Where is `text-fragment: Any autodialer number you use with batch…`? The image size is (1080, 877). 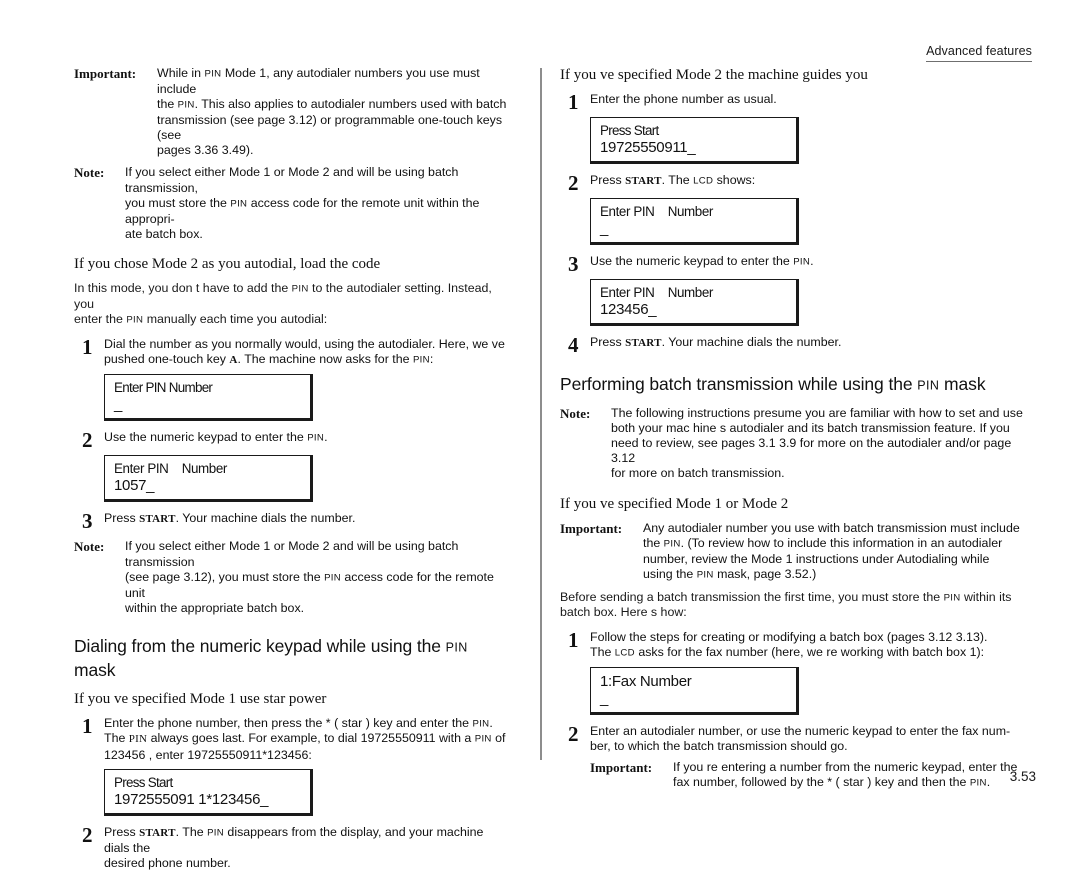
text-fragment: Any autodialer number you use with batch… is located at coordinates (831, 527).